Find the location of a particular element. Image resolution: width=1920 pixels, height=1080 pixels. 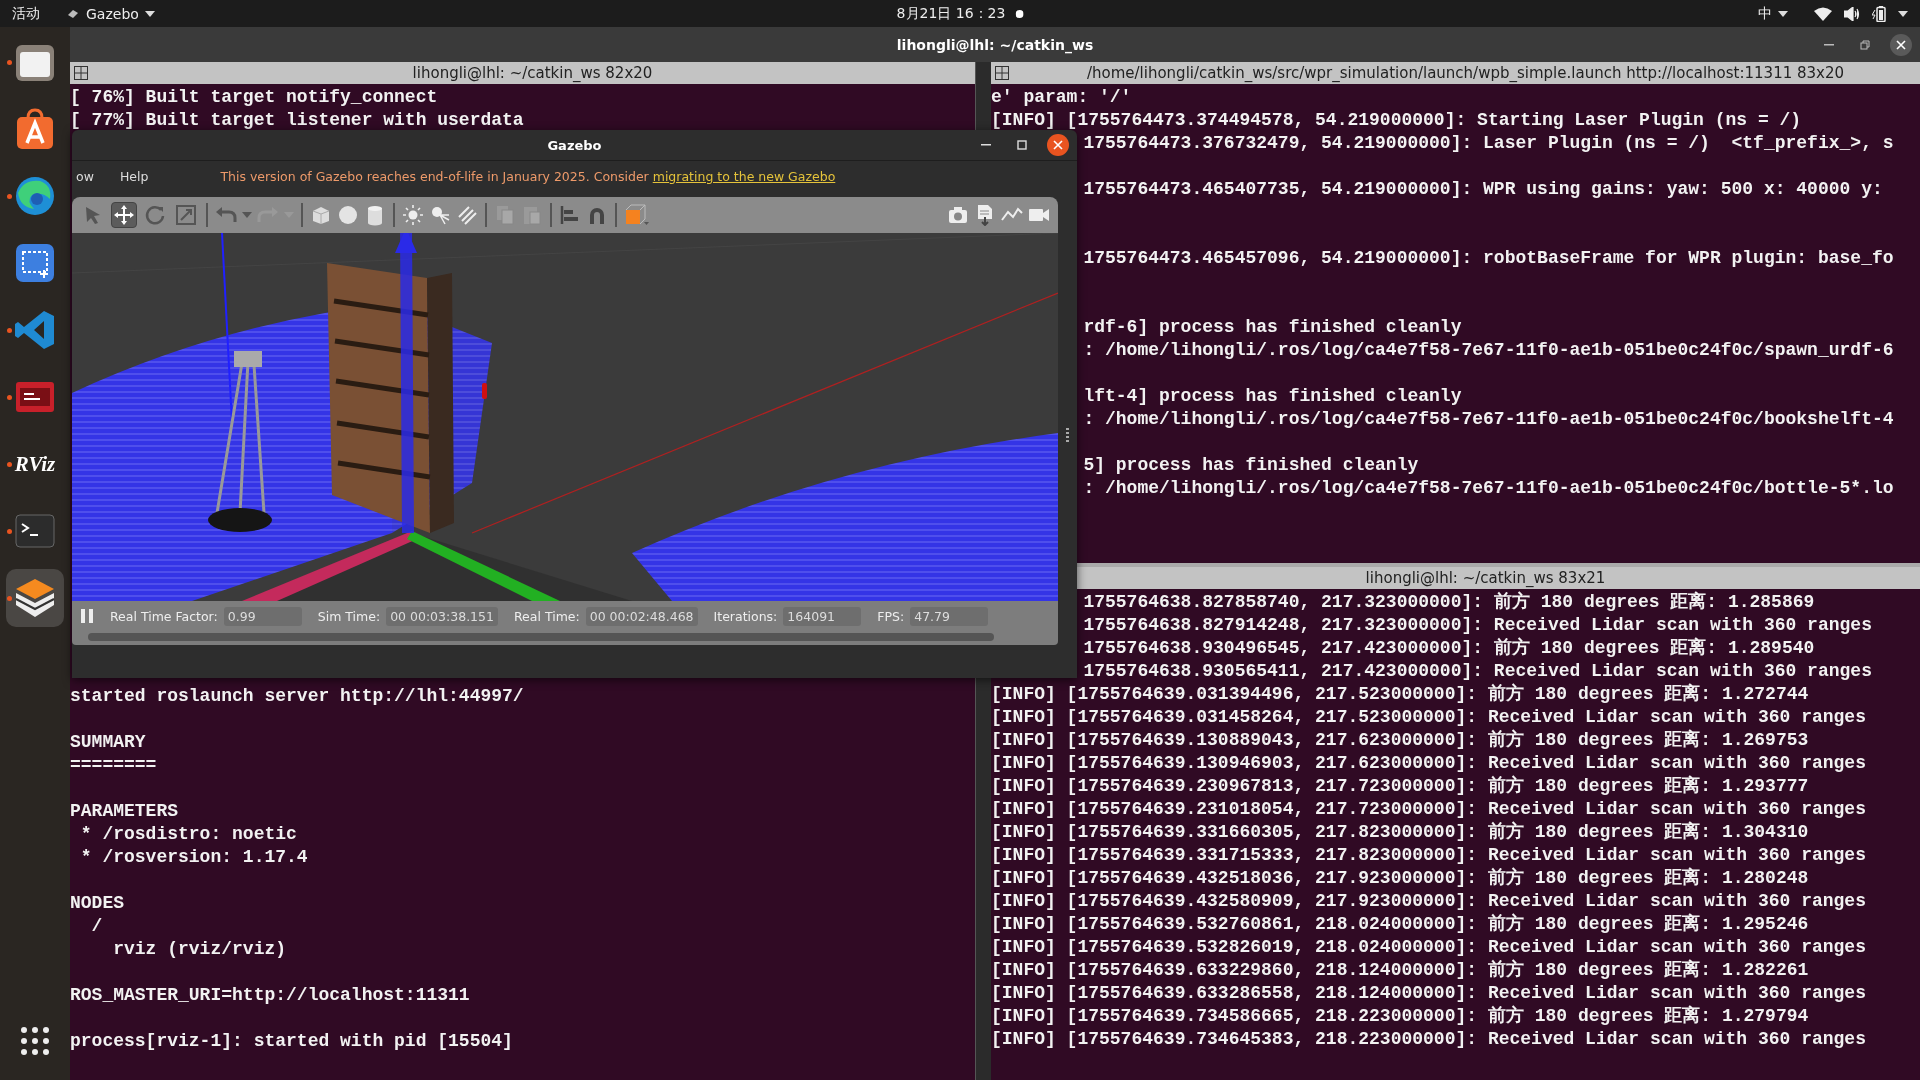

directional-light-icon is located at coordinates (467, 215).